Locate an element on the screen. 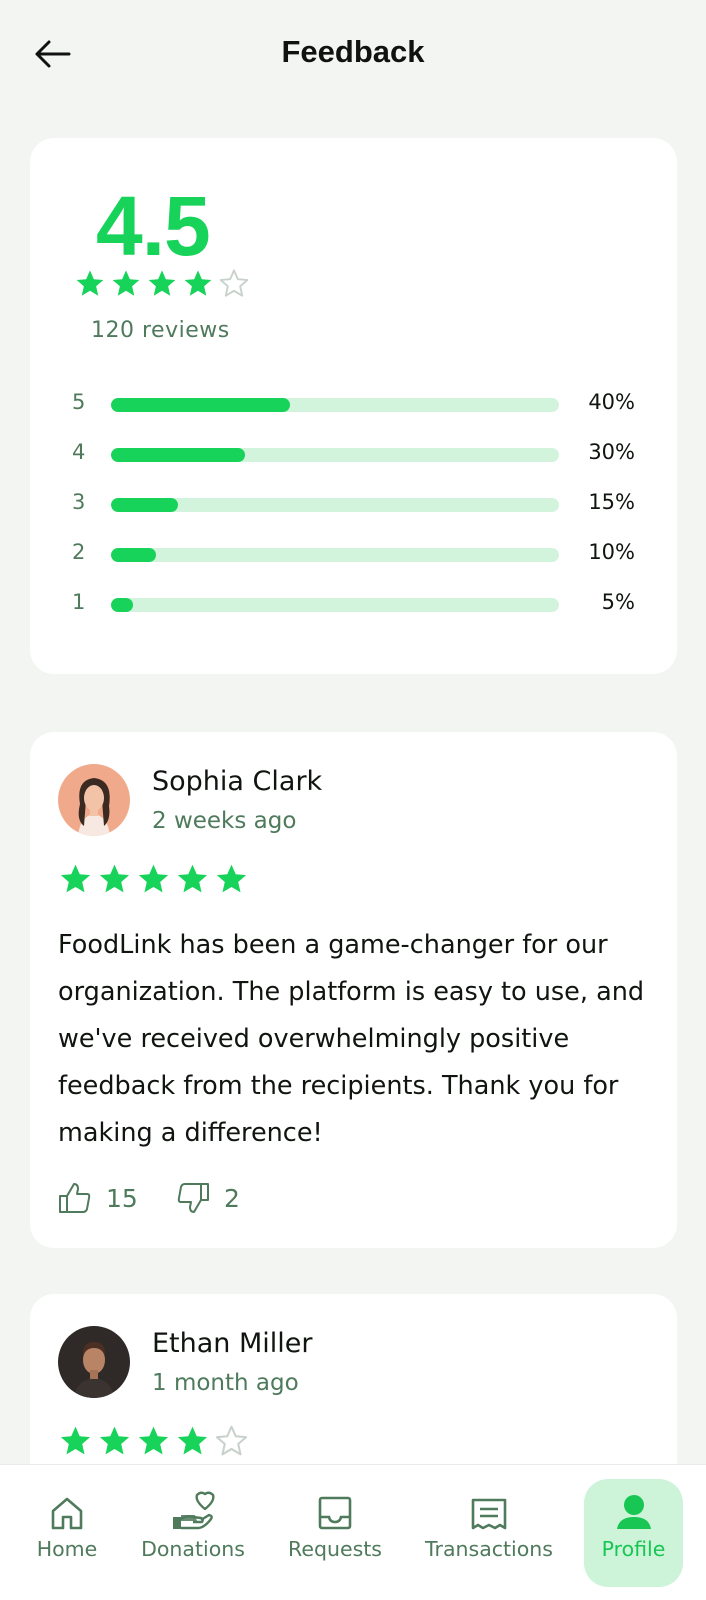  summary-stars is located at coordinates (162, 284).